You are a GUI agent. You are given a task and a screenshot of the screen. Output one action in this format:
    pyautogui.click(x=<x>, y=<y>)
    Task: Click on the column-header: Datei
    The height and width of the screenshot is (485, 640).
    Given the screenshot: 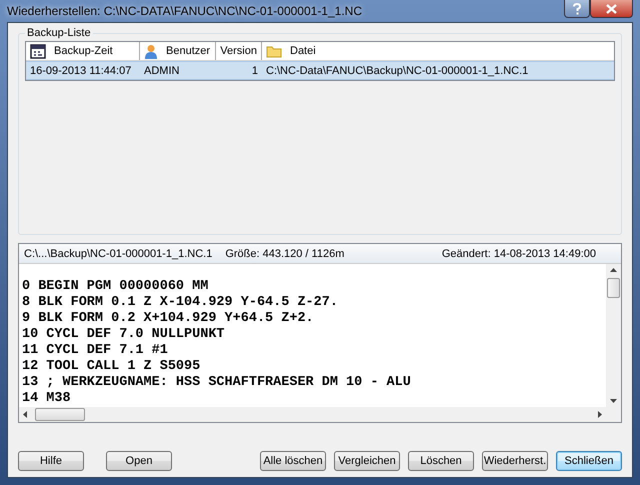 What is the action you would take?
    pyautogui.click(x=438, y=51)
    